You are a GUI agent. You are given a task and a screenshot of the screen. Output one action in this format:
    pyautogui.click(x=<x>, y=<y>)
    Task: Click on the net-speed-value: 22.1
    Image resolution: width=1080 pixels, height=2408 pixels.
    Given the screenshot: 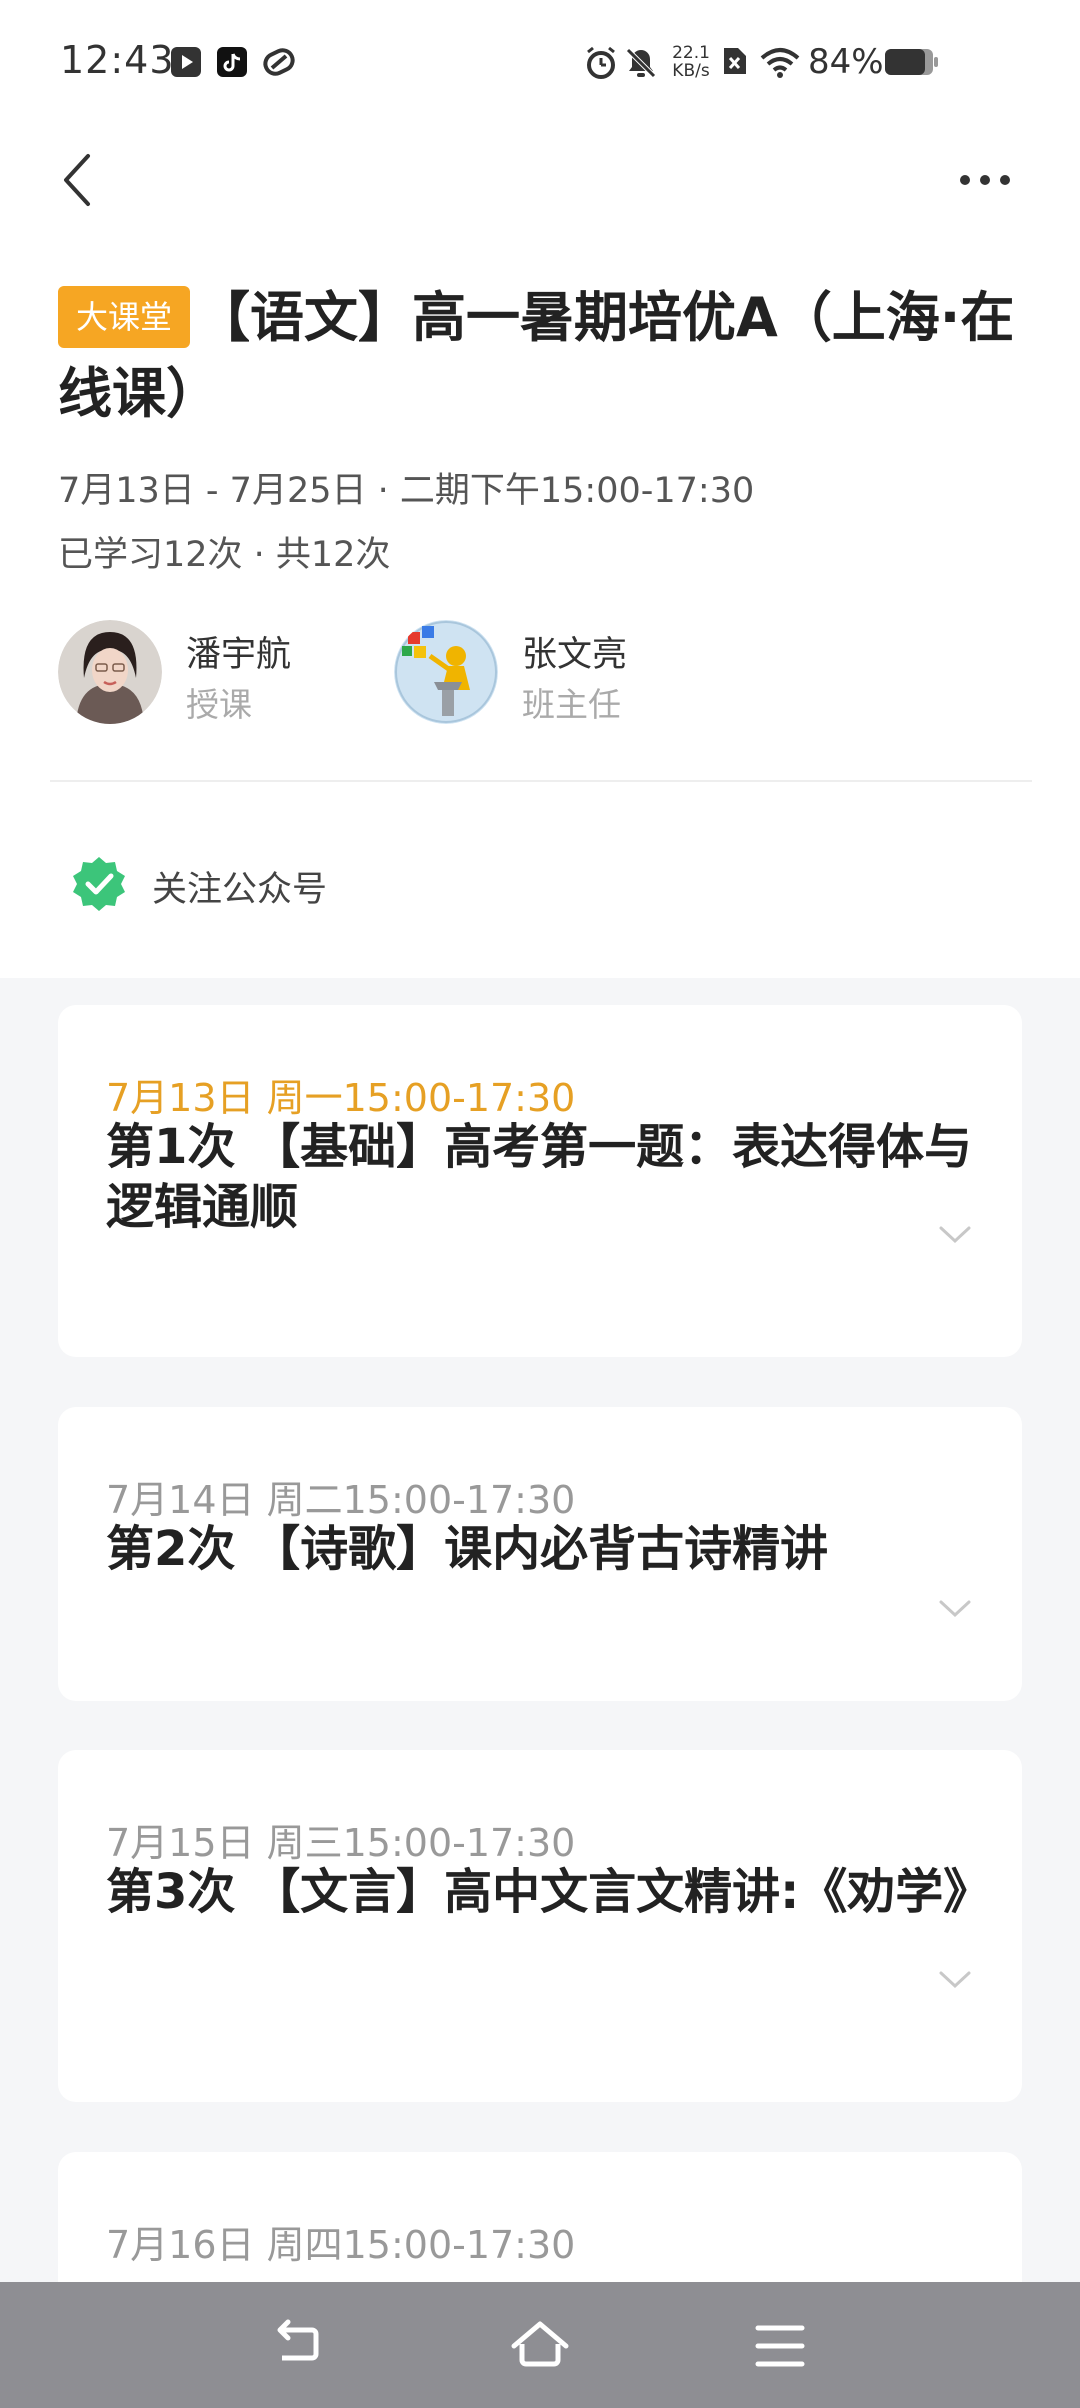 What is the action you would take?
    pyautogui.click(x=691, y=53)
    